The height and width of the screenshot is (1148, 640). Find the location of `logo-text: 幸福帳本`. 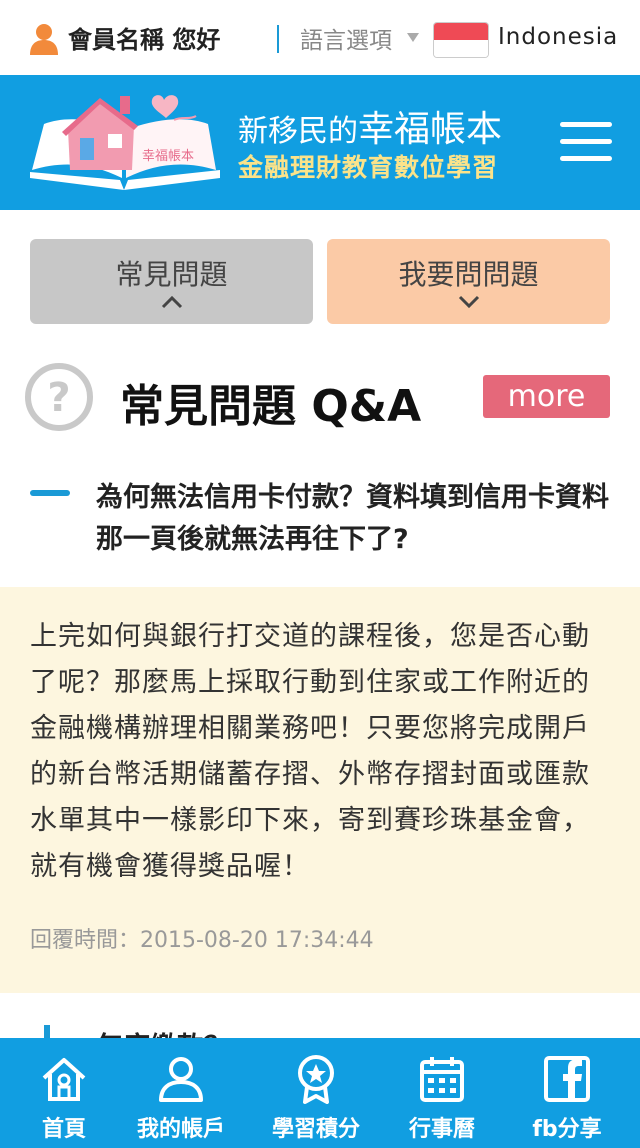

logo-text: 幸福帳本 is located at coordinates (168, 156).